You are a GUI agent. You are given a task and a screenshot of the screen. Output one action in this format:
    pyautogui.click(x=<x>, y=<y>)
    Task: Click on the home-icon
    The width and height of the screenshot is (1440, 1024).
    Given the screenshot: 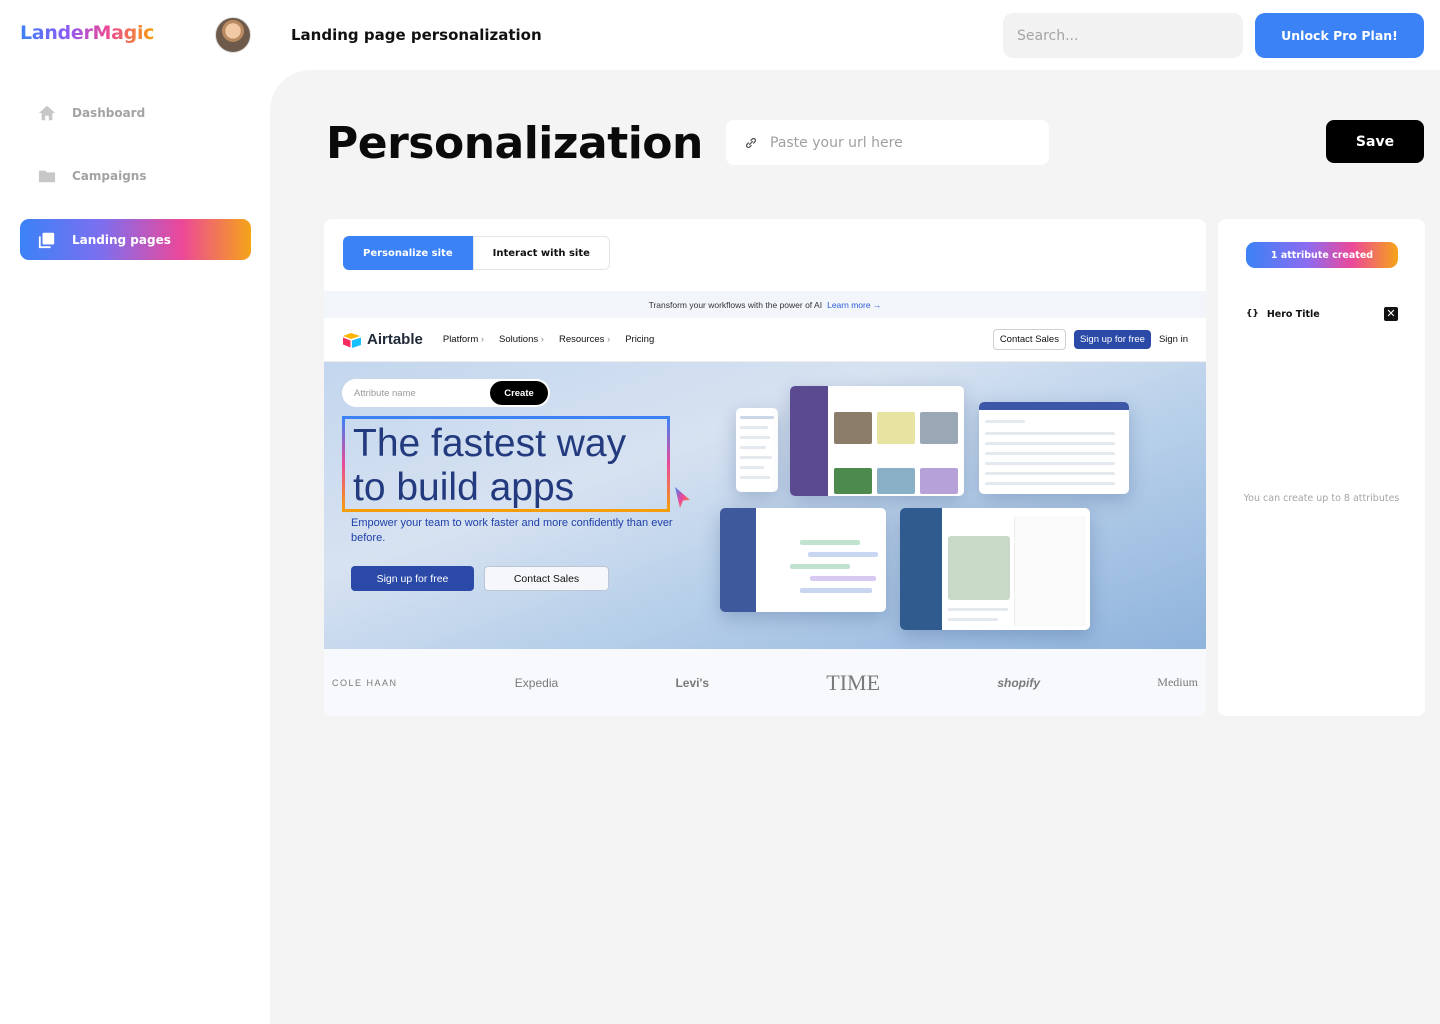 What is the action you would take?
    pyautogui.click(x=47, y=112)
    